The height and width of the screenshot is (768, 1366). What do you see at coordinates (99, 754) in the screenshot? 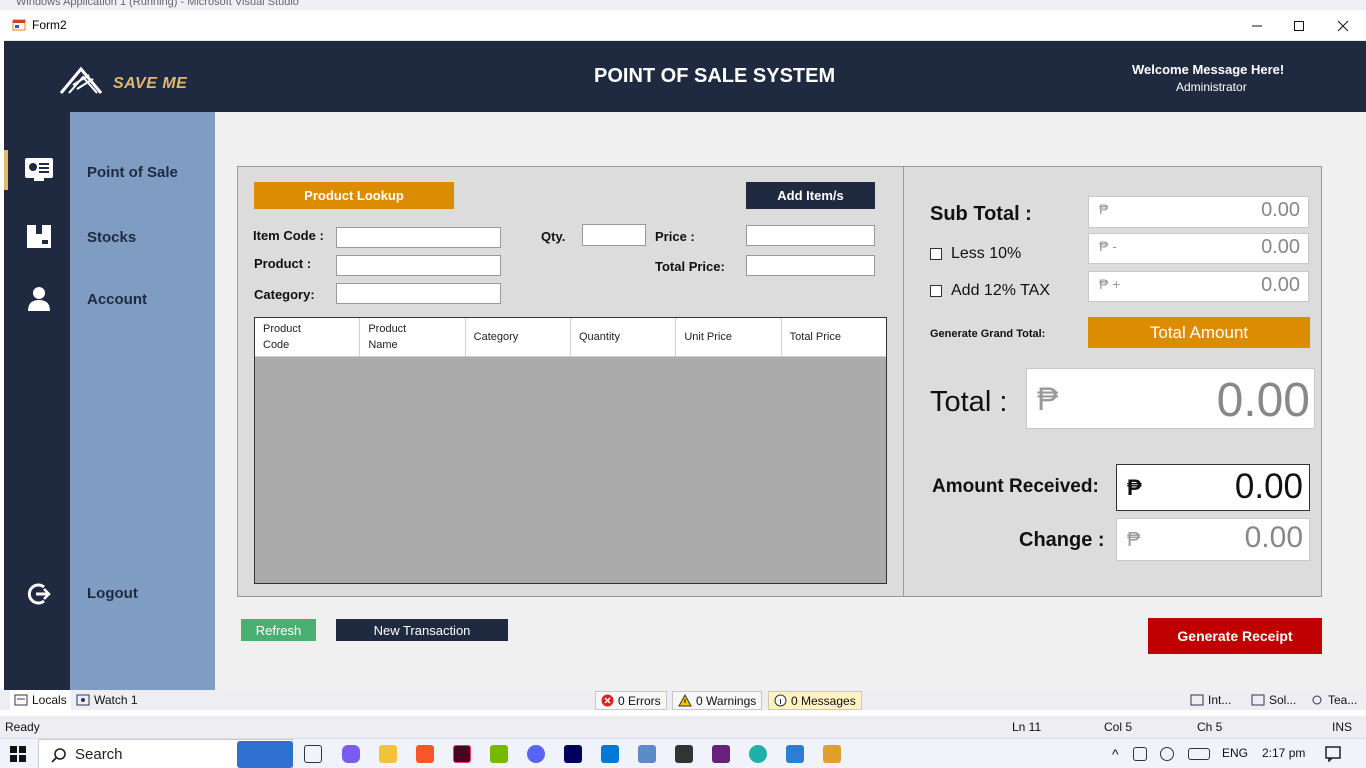
I see `taskbar-search-label: Search` at bounding box center [99, 754].